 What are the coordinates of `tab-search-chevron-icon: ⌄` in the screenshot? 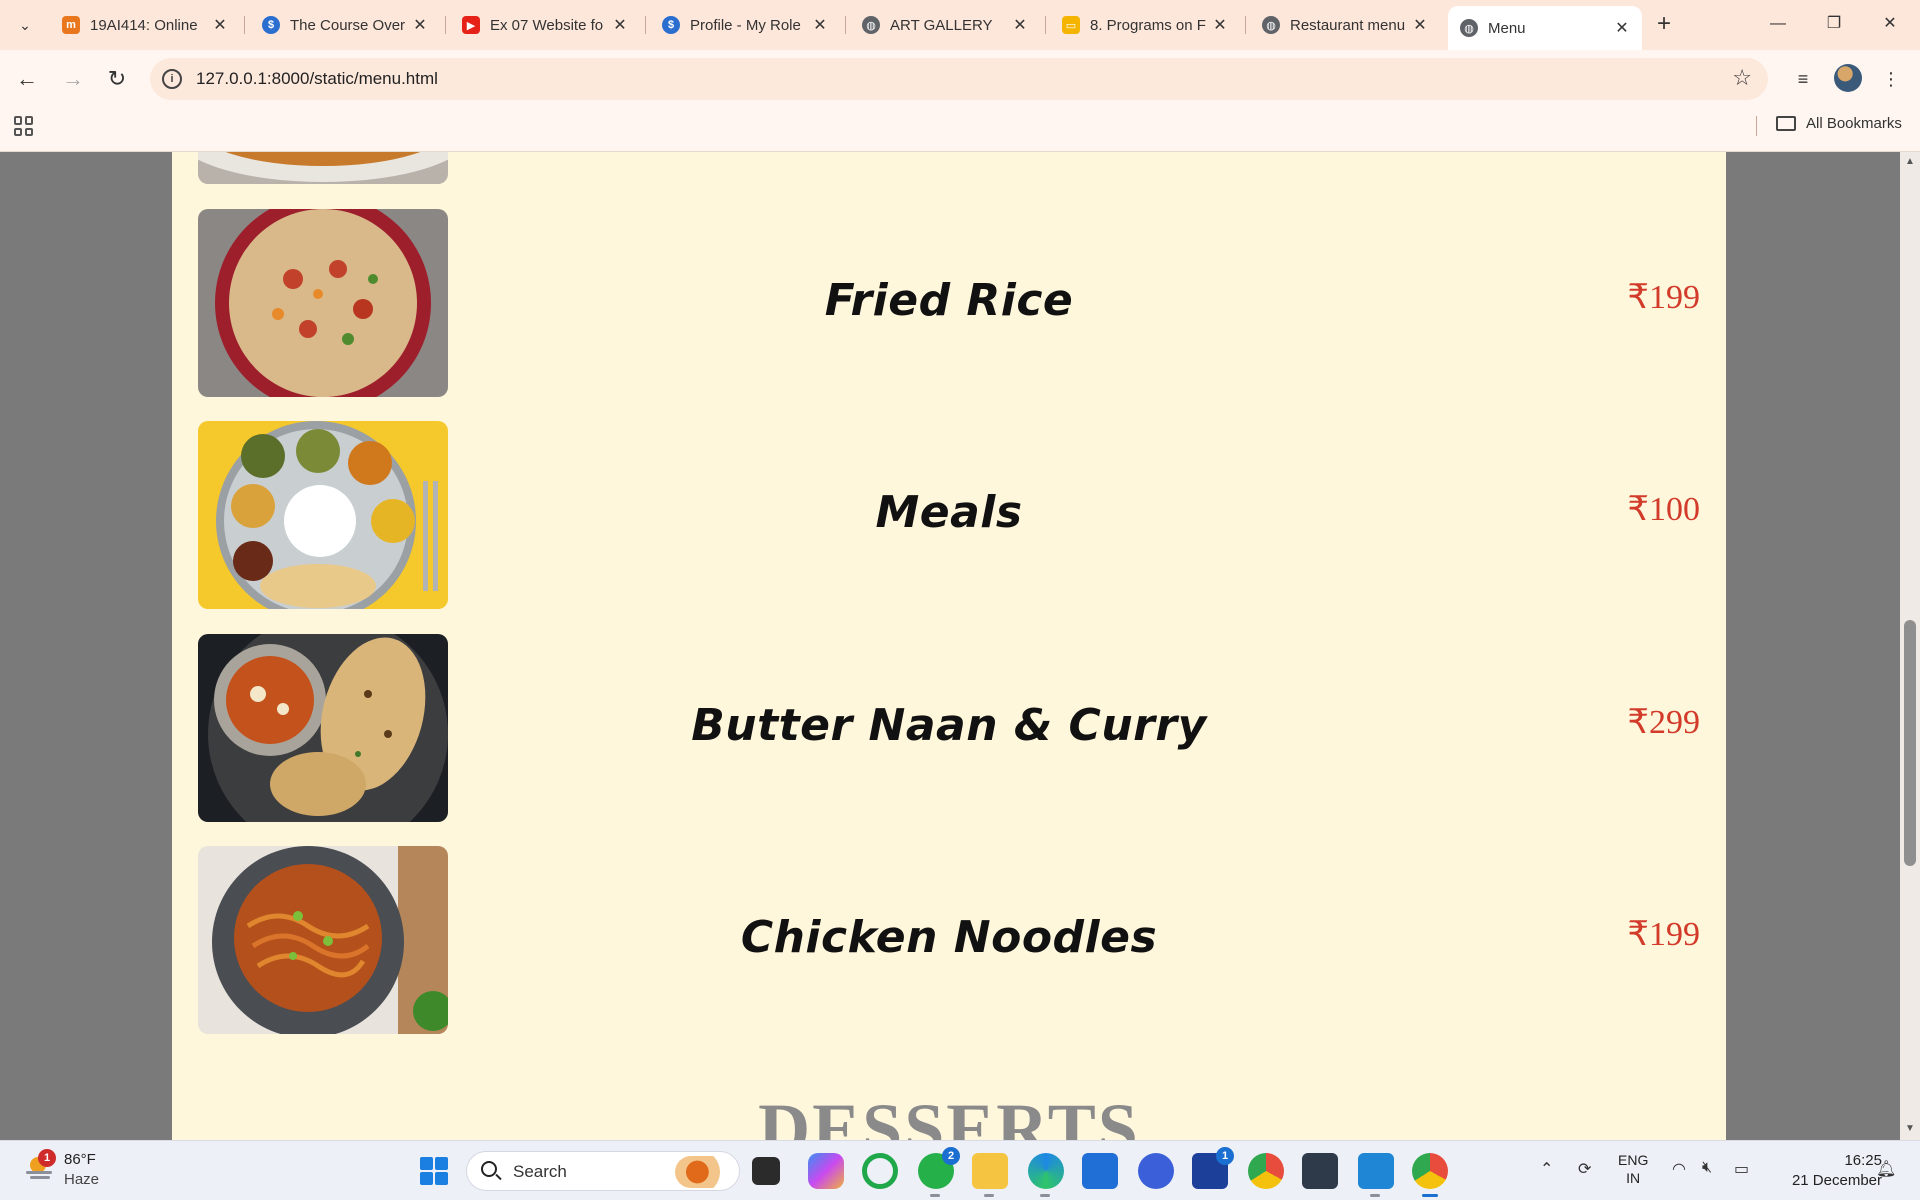 It's located at (25, 25).